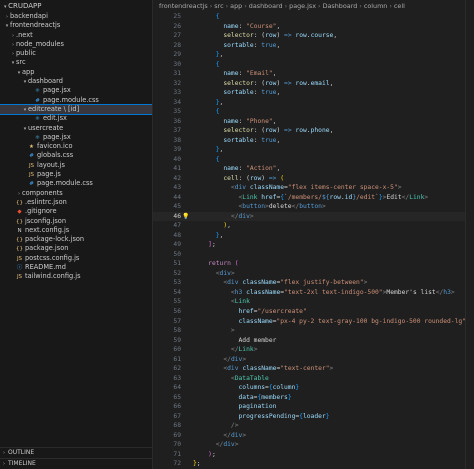 The height and width of the screenshot is (469, 474). Describe the element at coordinates (76, 276) in the screenshot. I see `file-item: JS tailwind.config.js` at that location.